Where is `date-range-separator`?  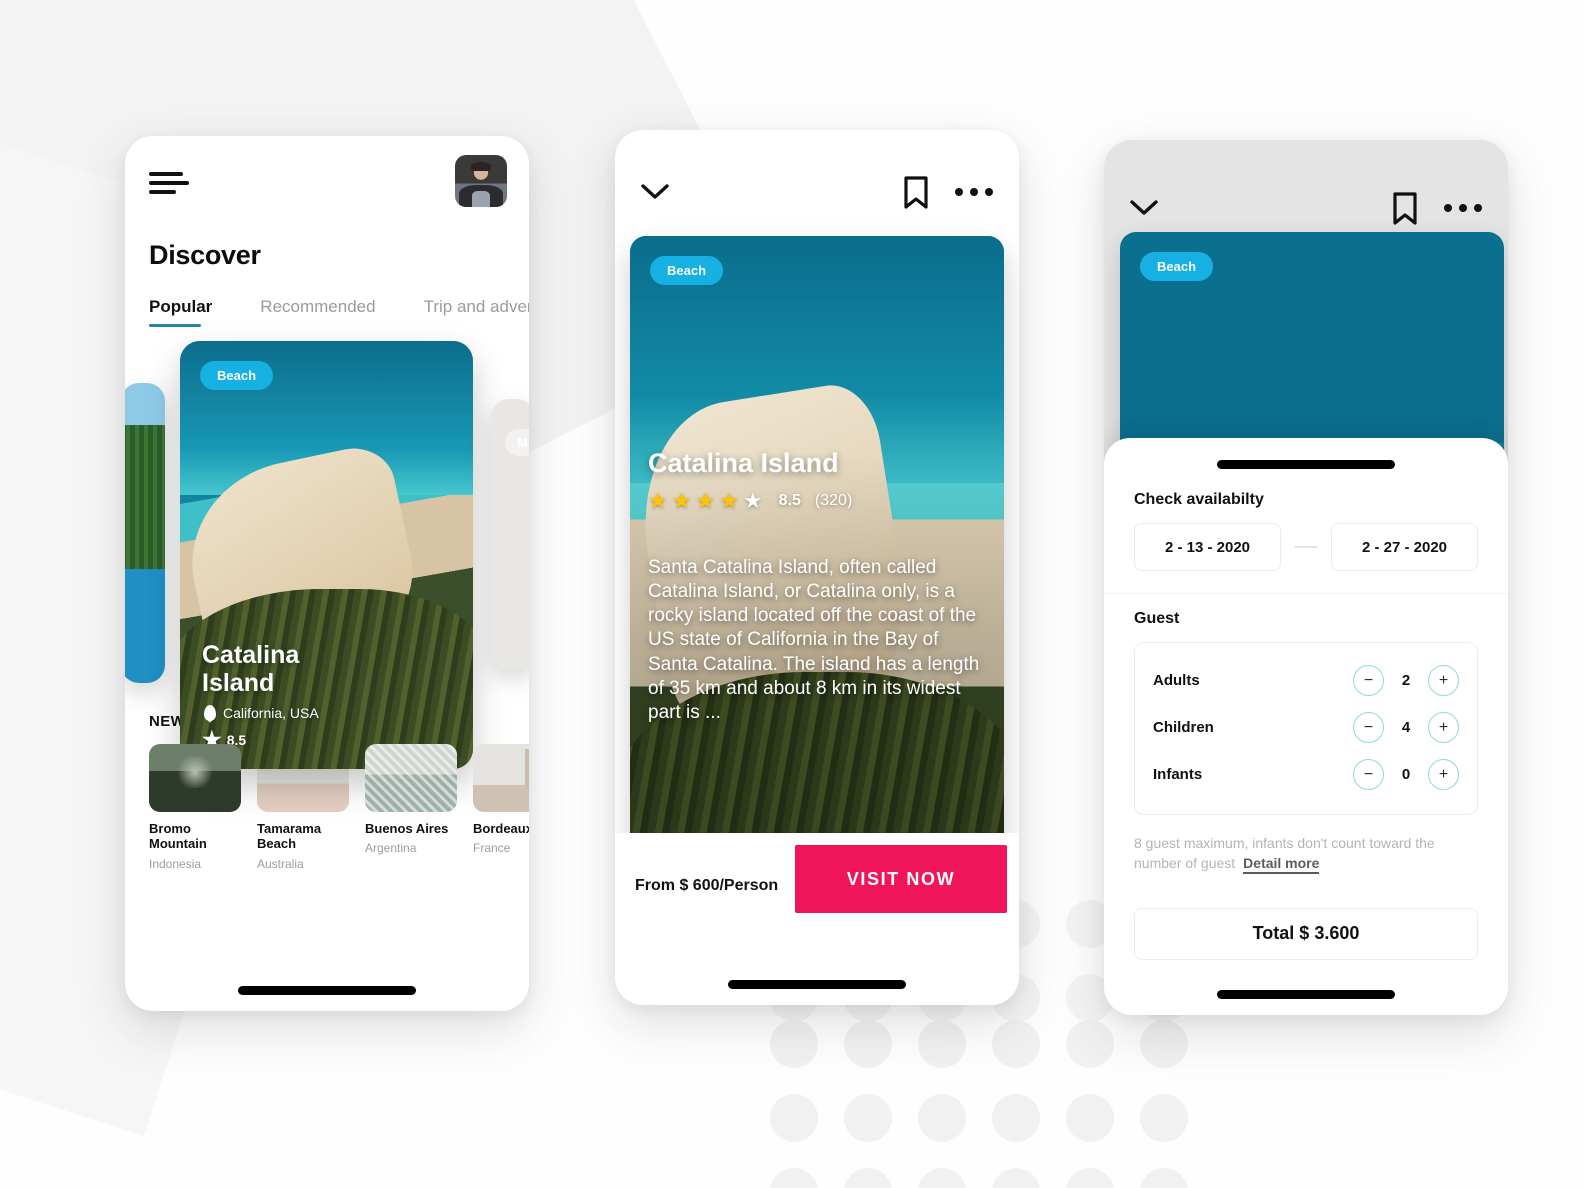 date-range-separator is located at coordinates (1306, 547).